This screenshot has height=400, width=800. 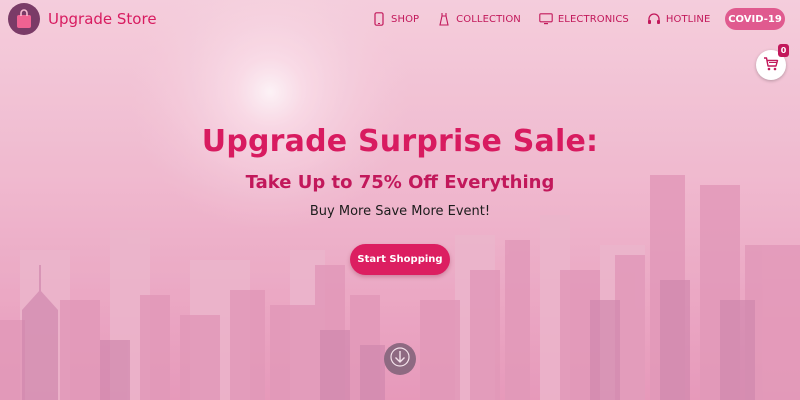 I want to click on brand-name: Upgrade Store, so click(x=102, y=19).